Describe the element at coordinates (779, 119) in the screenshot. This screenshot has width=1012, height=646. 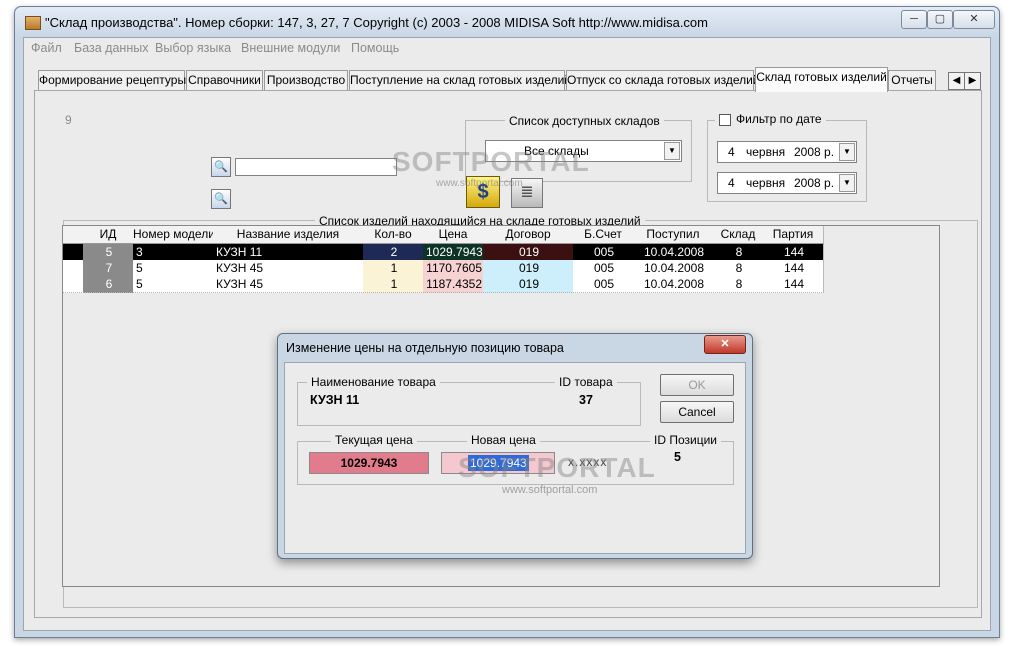
I see `date-filter-label: Фильтр по дате` at that location.